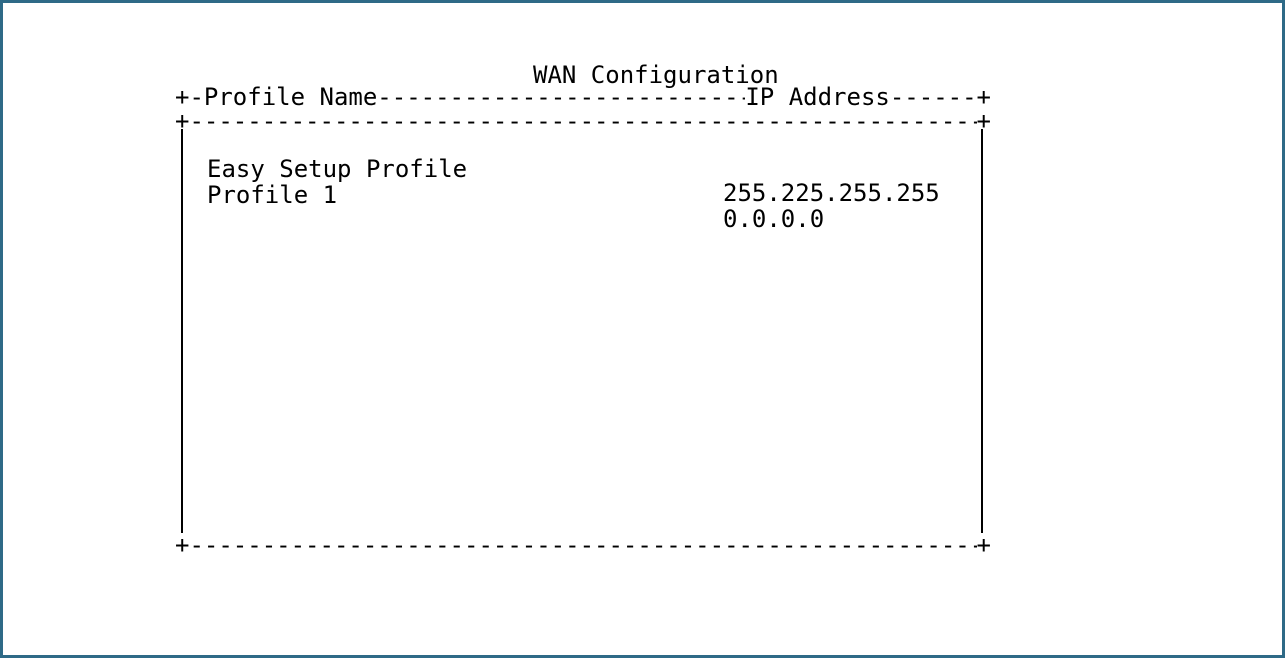 The image size is (1285, 658). What do you see at coordinates (182, 331) in the screenshot?
I see `table-left-border` at bounding box center [182, 331].